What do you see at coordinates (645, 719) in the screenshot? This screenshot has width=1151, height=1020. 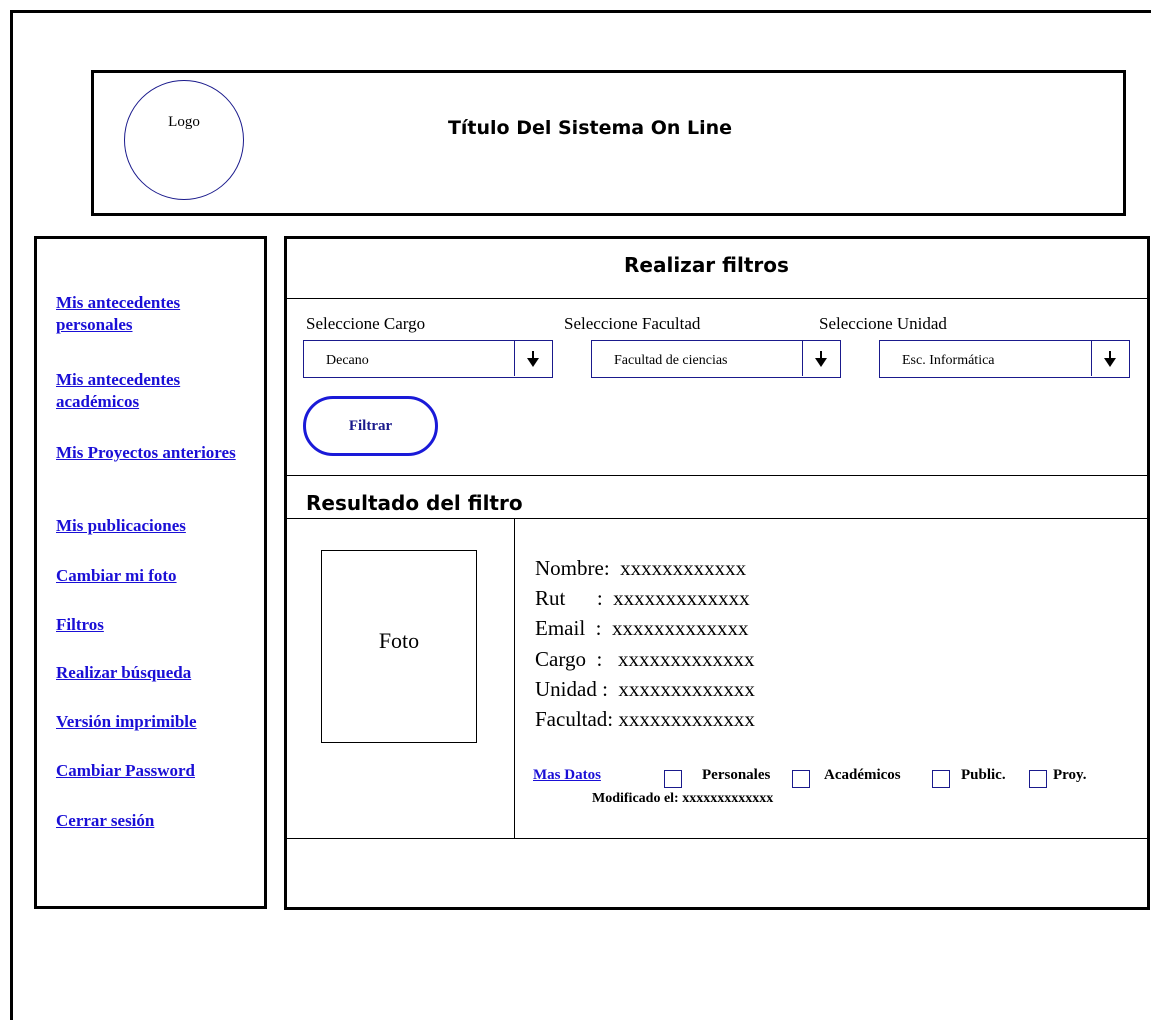 I see `info-facultad: Facultad: xxxxxxxxxxxxx` at bounding box center [645, 719].